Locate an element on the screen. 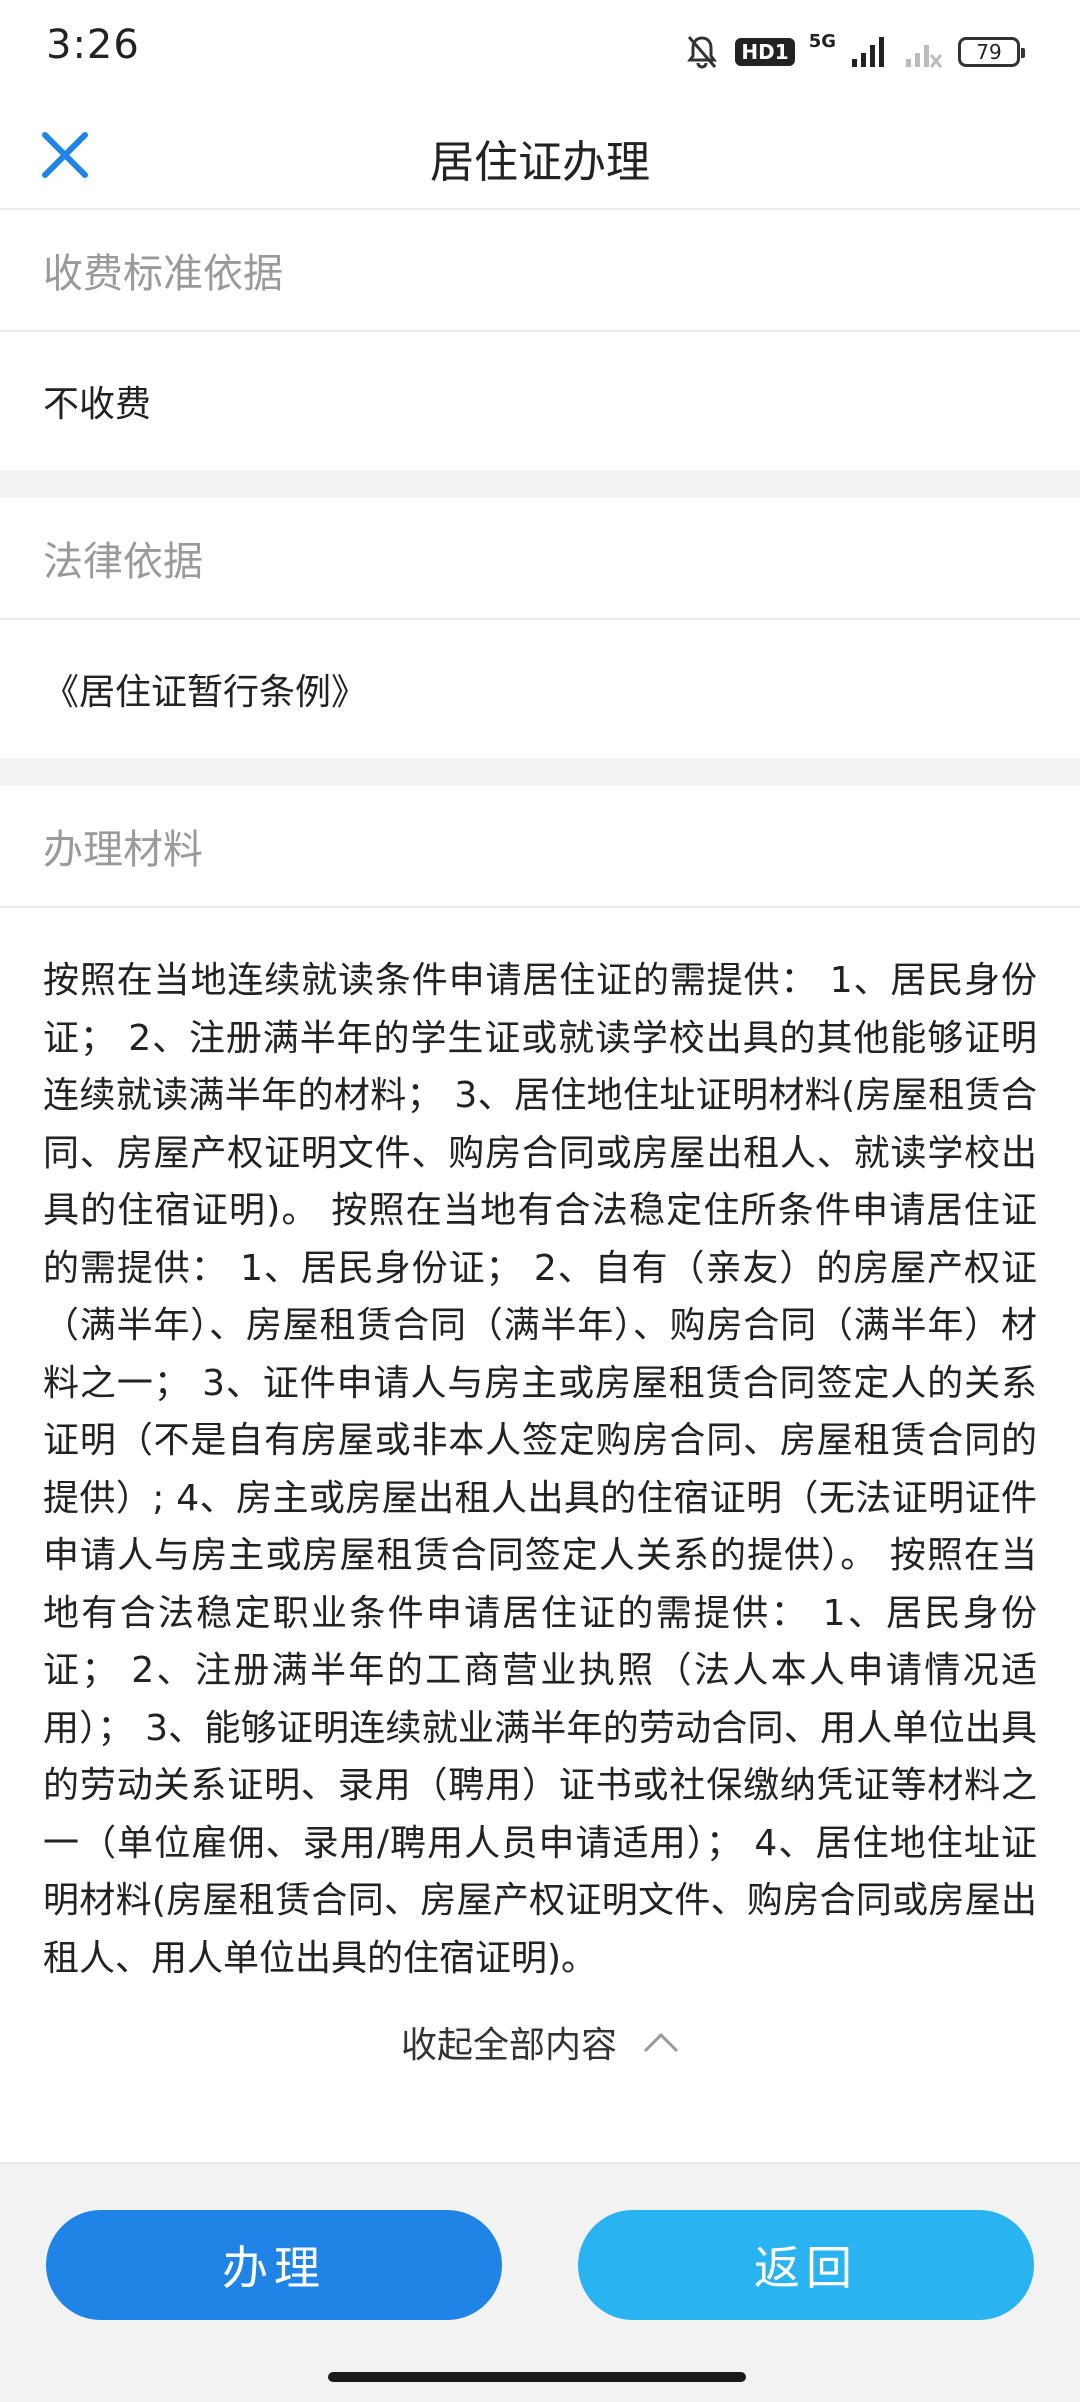 The height and width of the screenshot is (2402, 1080). home-indicator is located at coordinates (537, 2377).